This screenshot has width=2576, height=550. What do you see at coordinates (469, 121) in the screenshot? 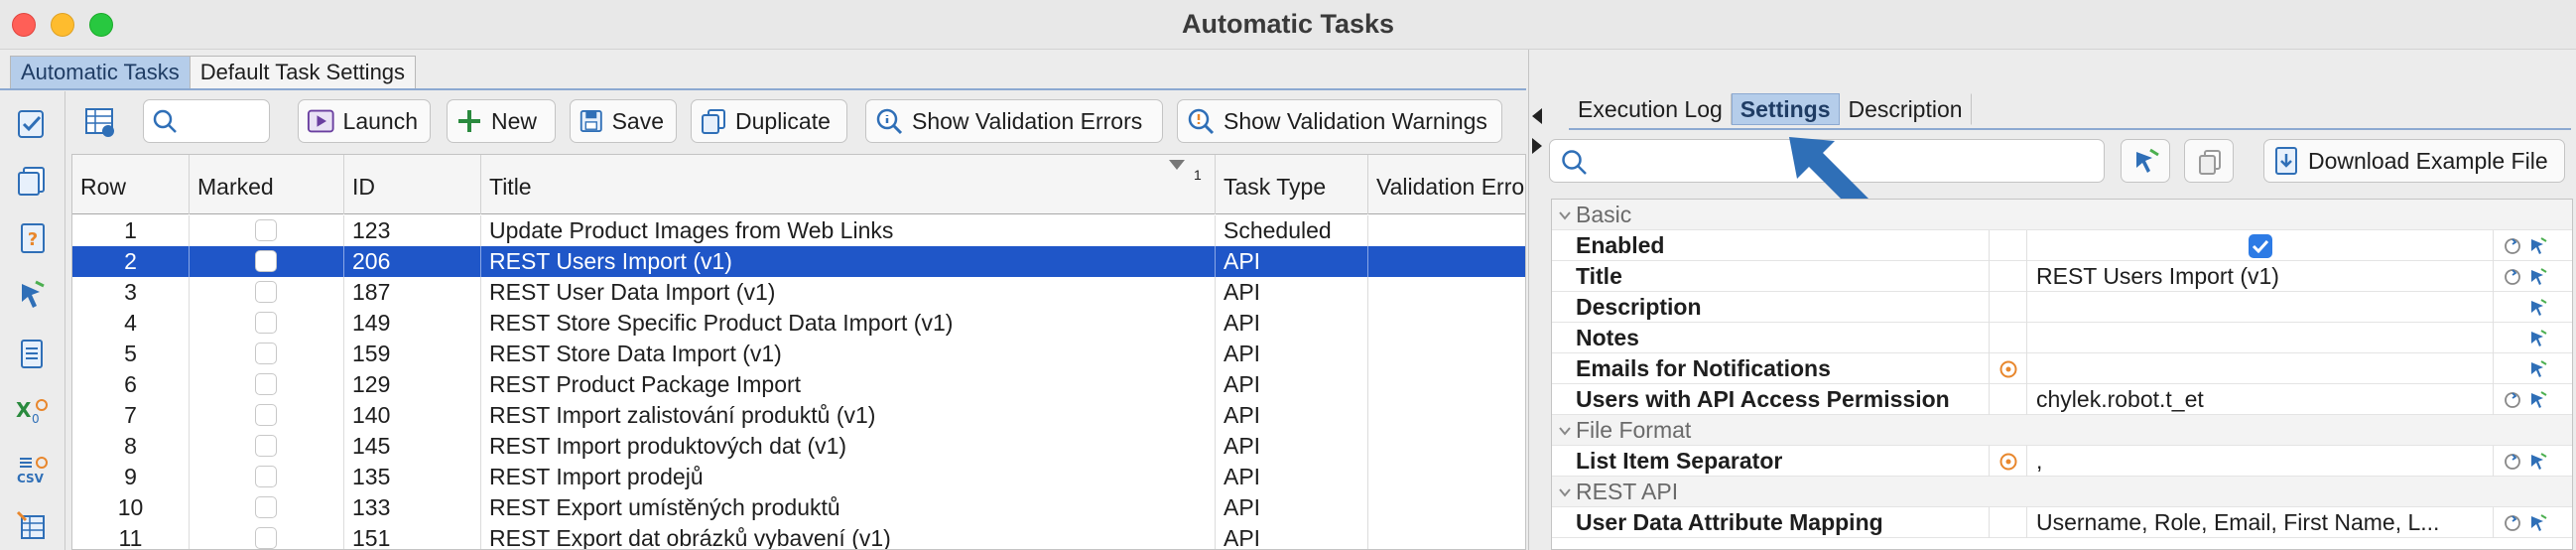
I see `plus-icon` at bounding box center [469, 121].